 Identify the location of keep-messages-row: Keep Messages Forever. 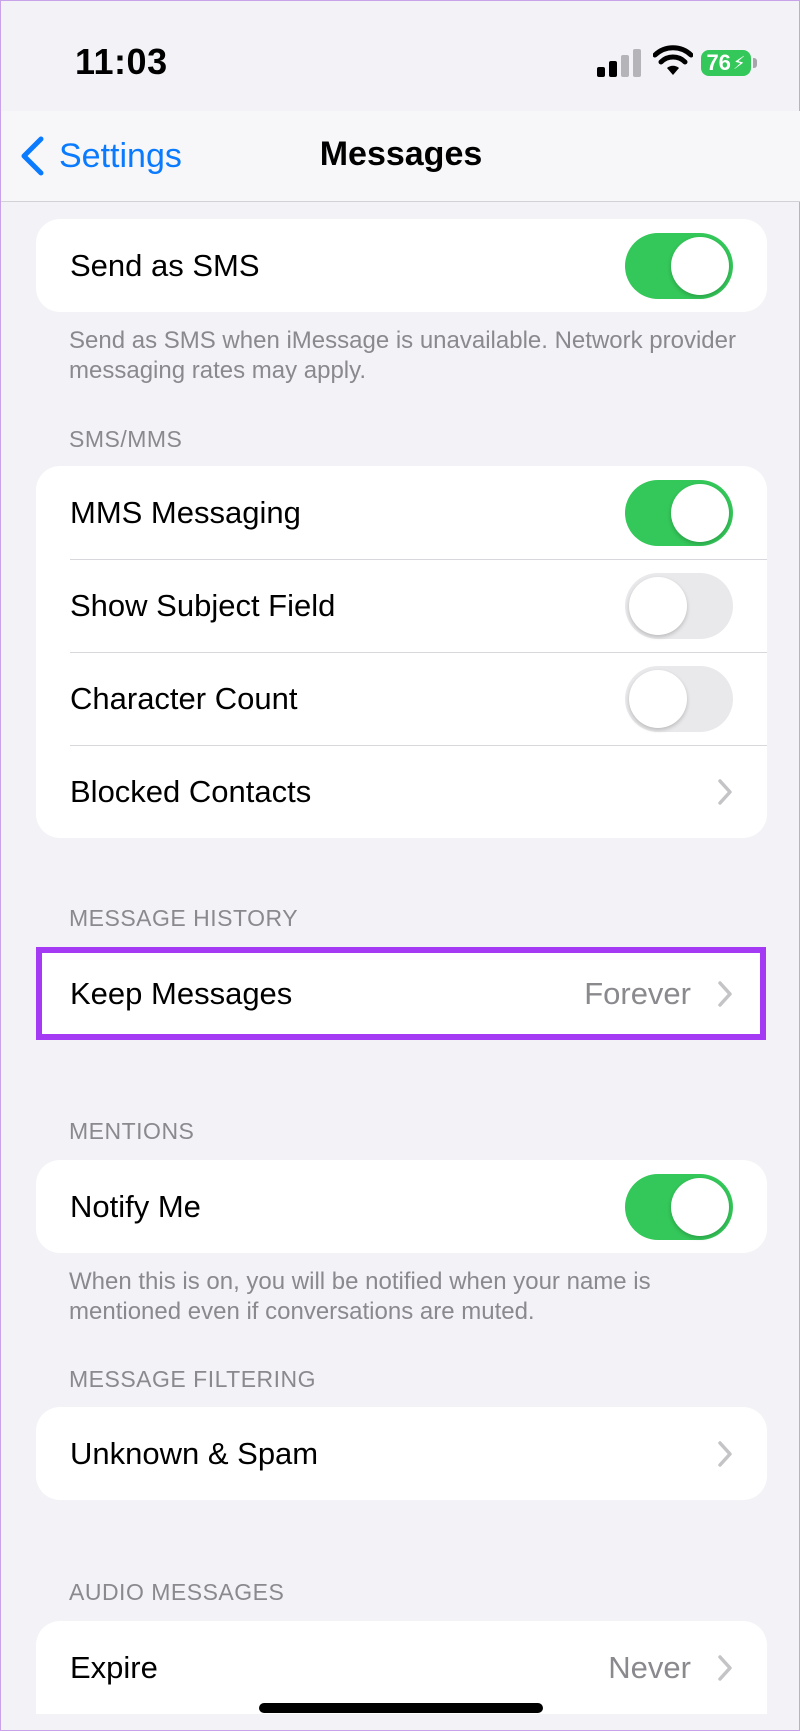
(401, 993).